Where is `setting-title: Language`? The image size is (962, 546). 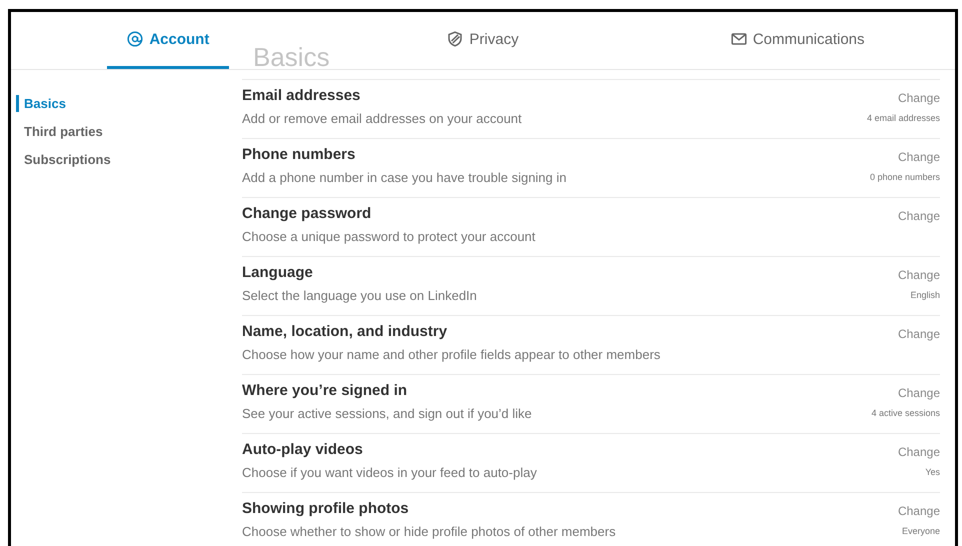 setting-title: Language is located at coordinates (278, 272).